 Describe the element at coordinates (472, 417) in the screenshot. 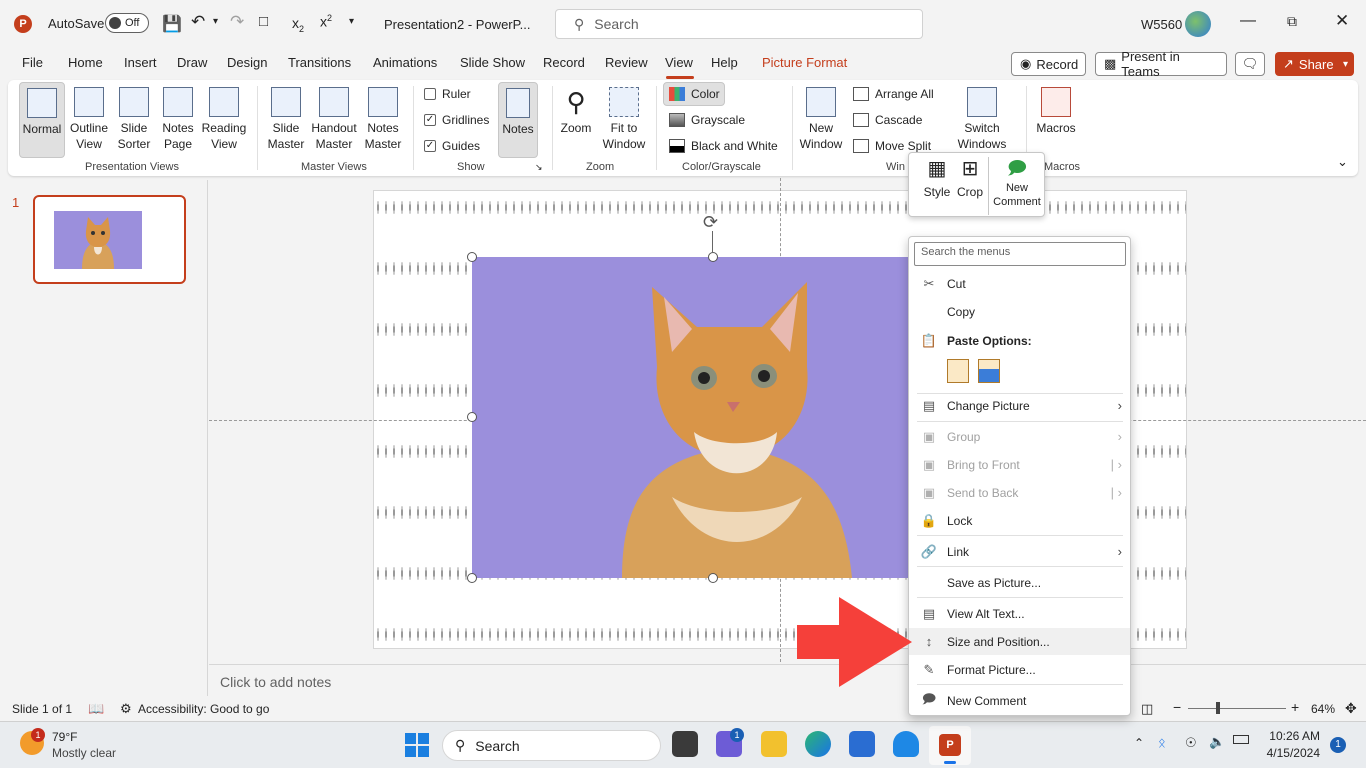

I see `resize-handle-left` at that location.